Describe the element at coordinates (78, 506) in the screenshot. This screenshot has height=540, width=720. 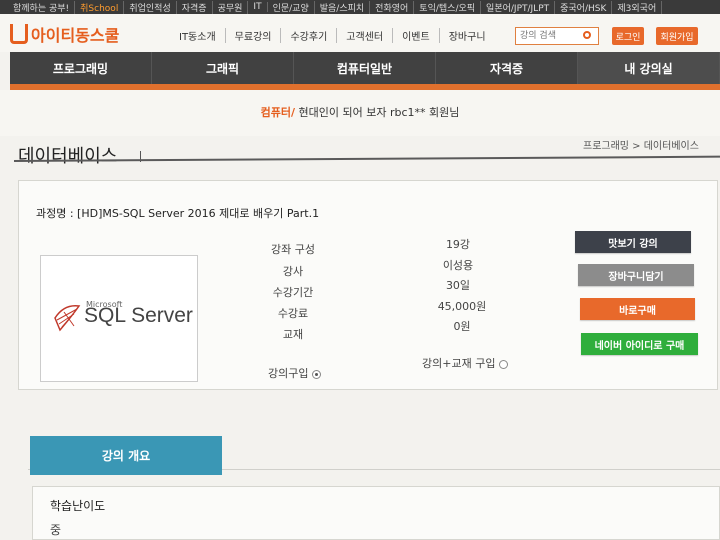
I see `difficulty-label: 학습난이도` at that location.